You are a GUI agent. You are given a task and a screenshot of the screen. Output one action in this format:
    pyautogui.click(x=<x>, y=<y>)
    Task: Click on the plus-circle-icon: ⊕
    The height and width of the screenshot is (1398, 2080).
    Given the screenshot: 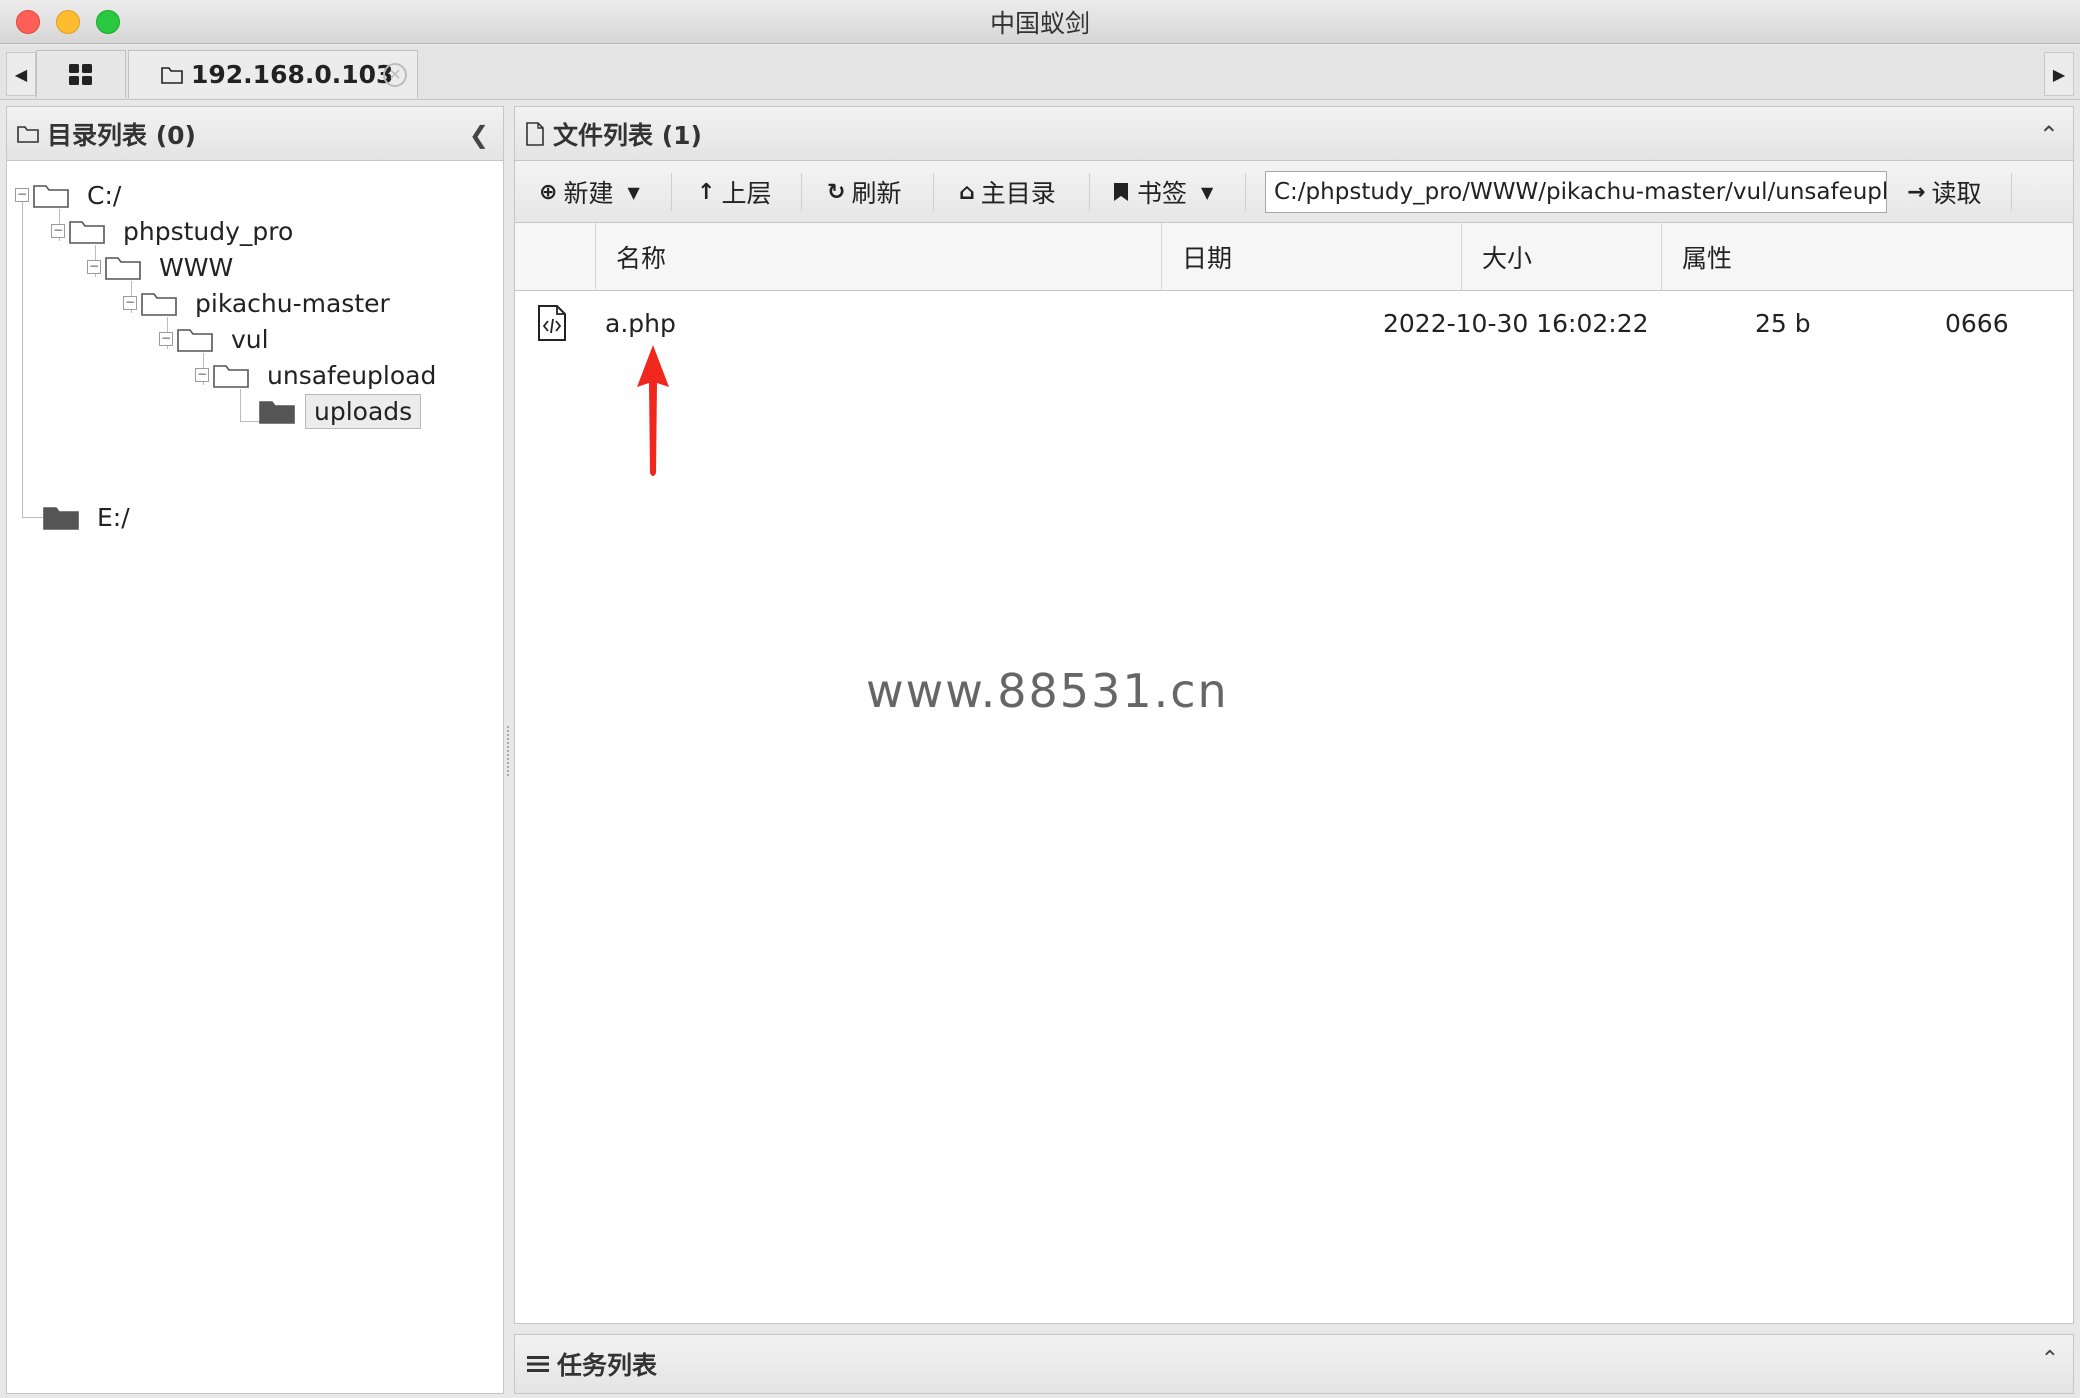 What is the action you would take?
    pyautogui.click(x=548, y=192)
    